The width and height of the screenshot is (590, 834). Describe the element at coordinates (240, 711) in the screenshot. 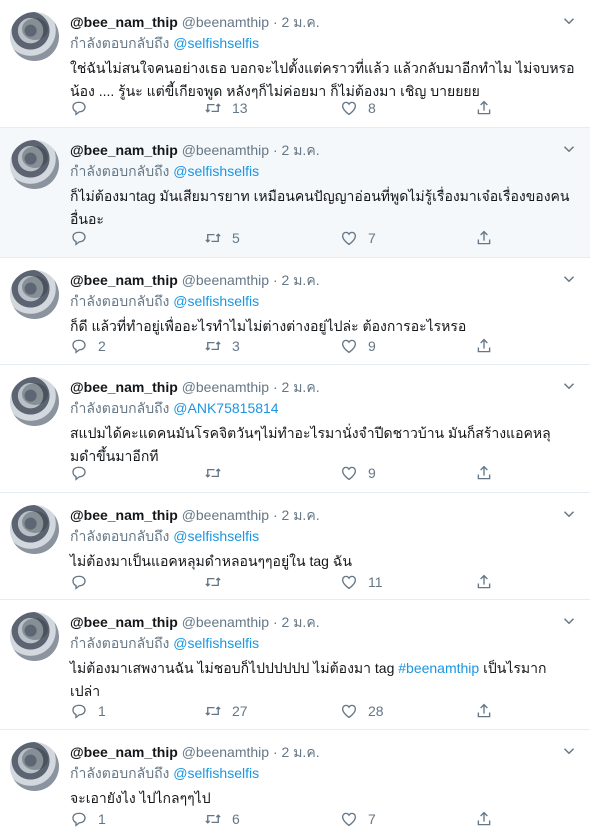

I see `retweet-count: 27` at that location.